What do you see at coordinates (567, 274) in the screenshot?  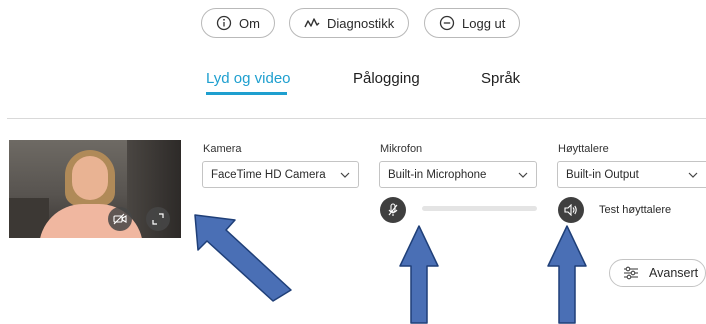 I see `annotation-arrow-speakers` at bounding box center [567, 274].